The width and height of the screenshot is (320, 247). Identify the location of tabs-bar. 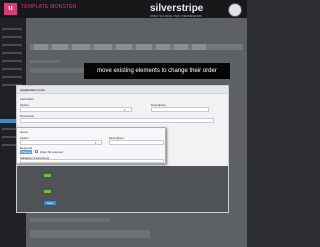
(136, 47).